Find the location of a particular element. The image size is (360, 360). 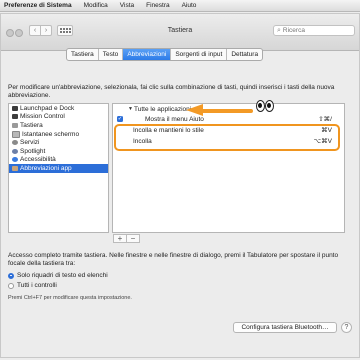

shortcut-key: ⇧⌘/ is located at coordinates (325, 119).